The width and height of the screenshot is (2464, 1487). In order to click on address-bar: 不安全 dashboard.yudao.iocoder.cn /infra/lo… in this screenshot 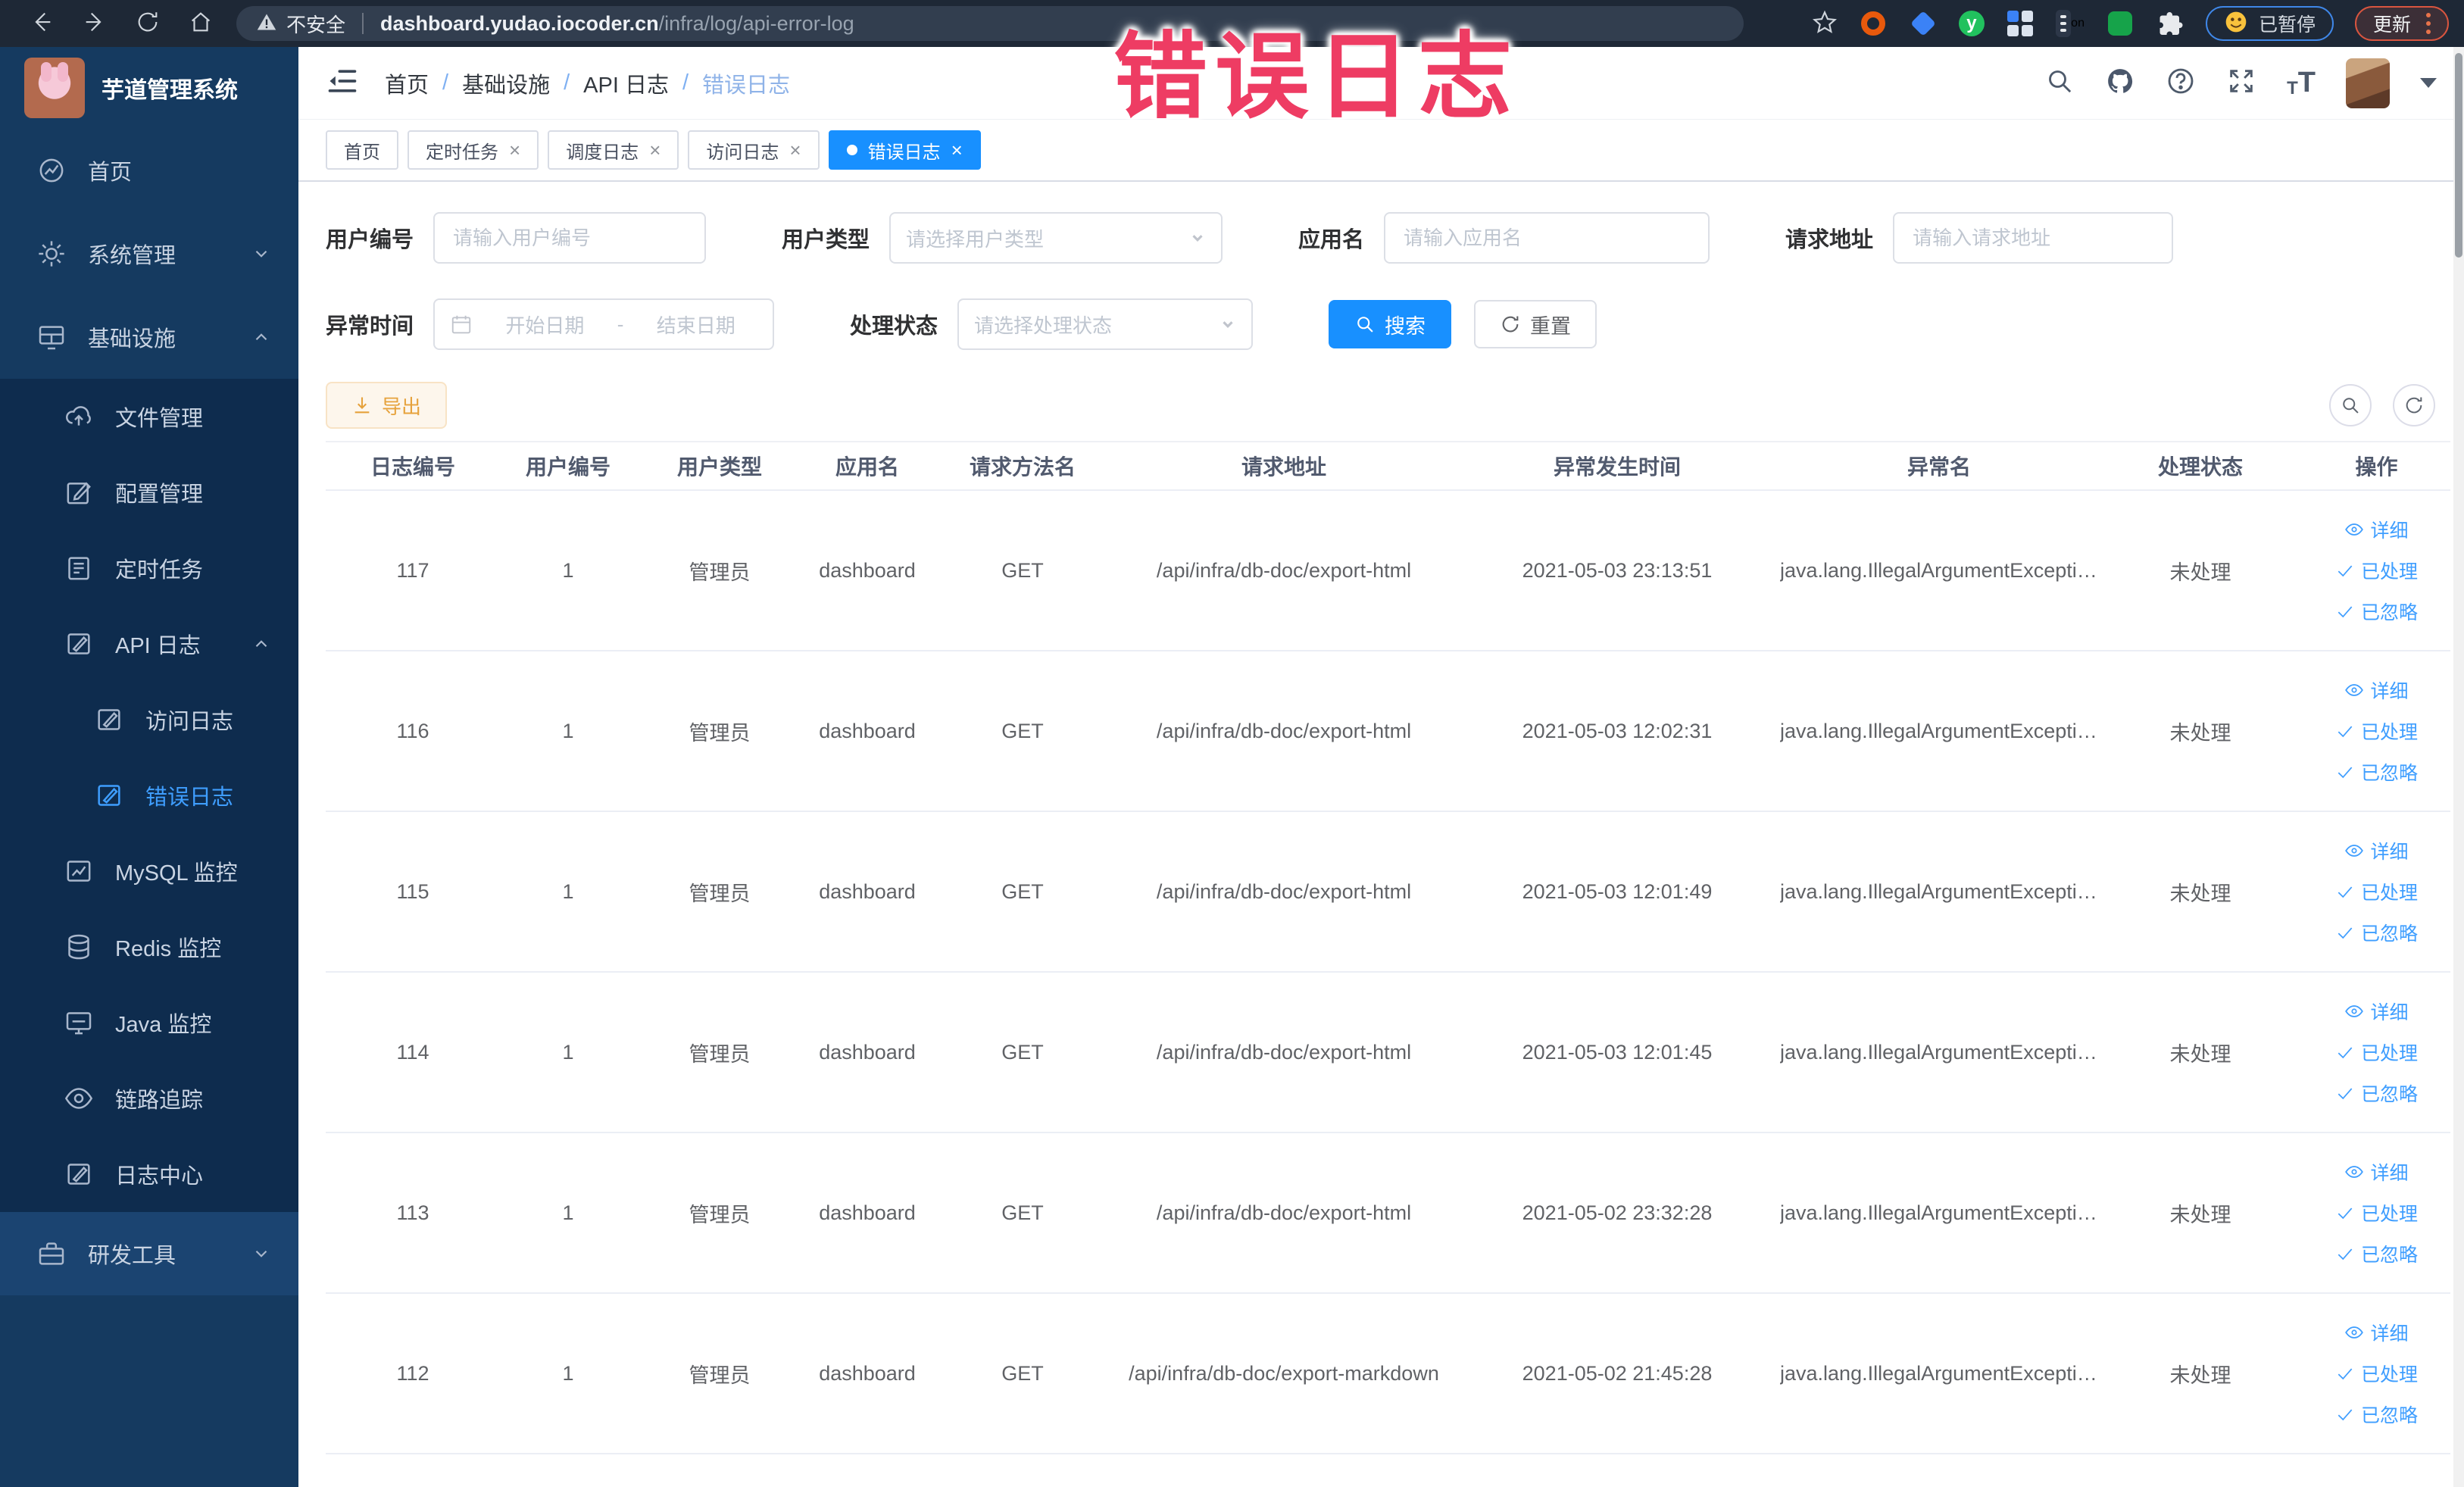, I will do `click(990, 23)`.